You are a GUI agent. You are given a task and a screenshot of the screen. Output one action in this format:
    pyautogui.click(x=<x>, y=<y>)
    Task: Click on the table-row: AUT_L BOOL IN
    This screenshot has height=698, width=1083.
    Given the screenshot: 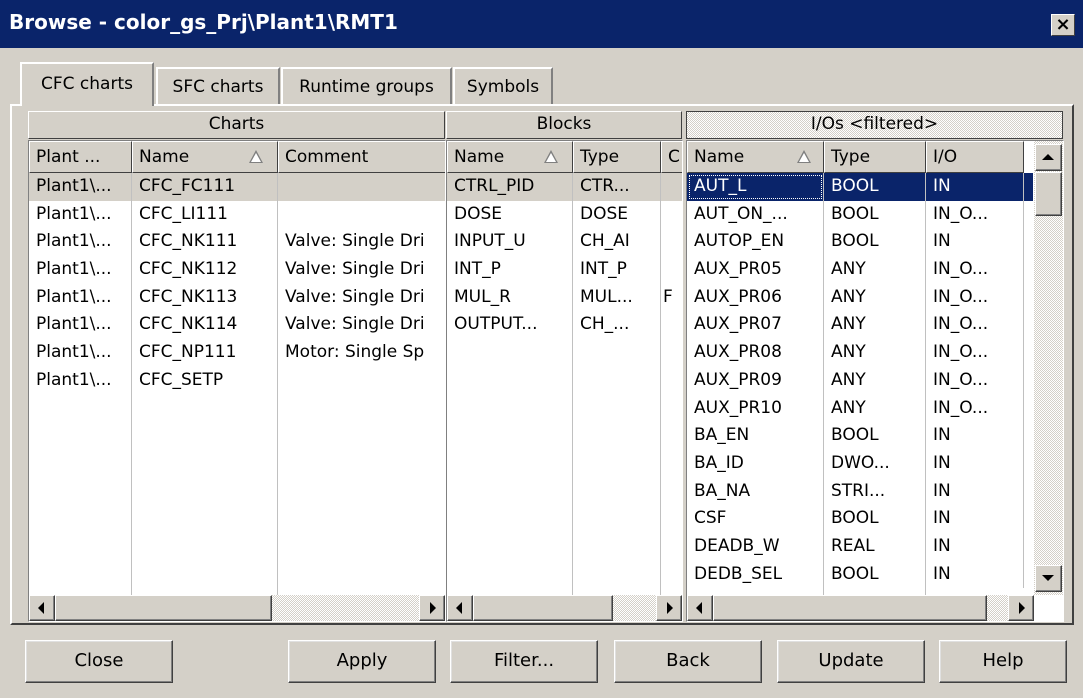 What is the action you would take?
    pyautogui.click(x=860, y=187)
    